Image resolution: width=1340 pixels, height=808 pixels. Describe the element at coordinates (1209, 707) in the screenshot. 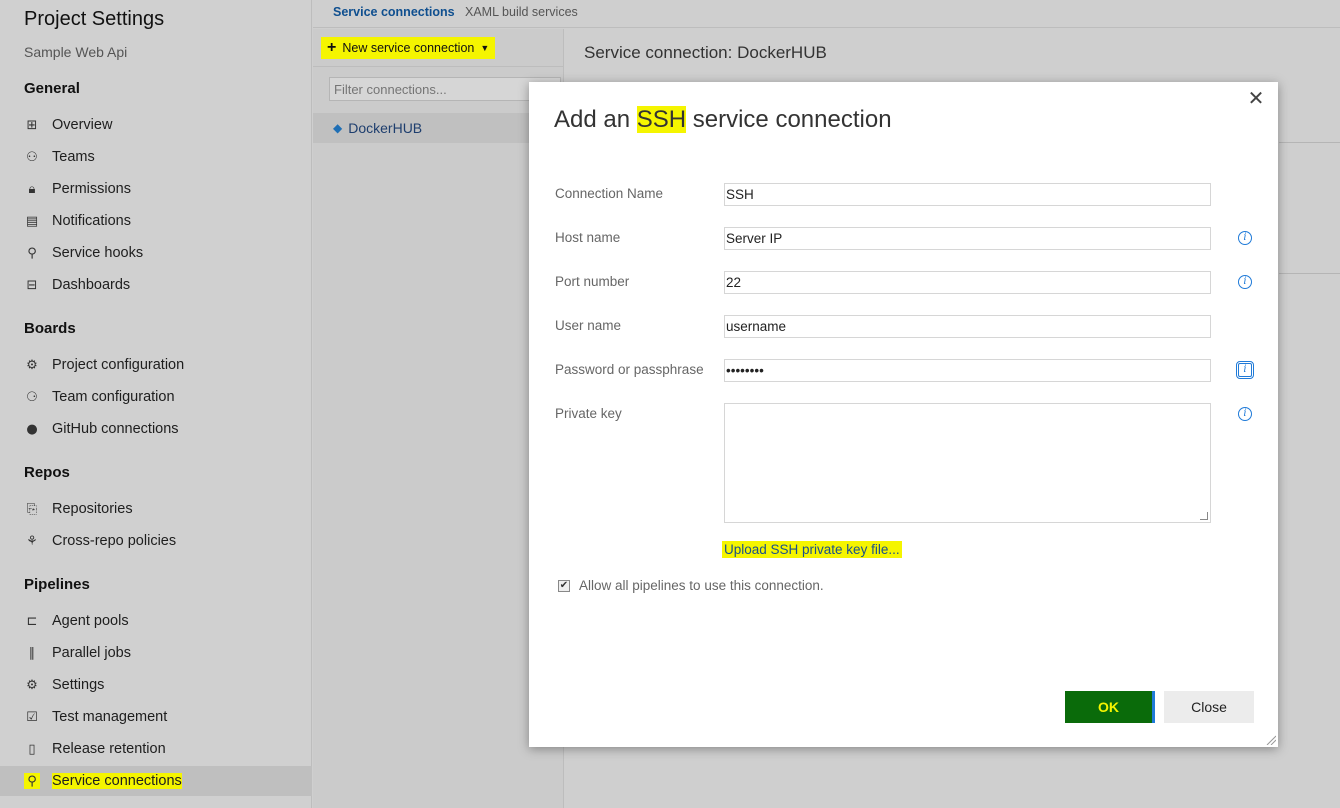

I see `close-button: Close` at that location.